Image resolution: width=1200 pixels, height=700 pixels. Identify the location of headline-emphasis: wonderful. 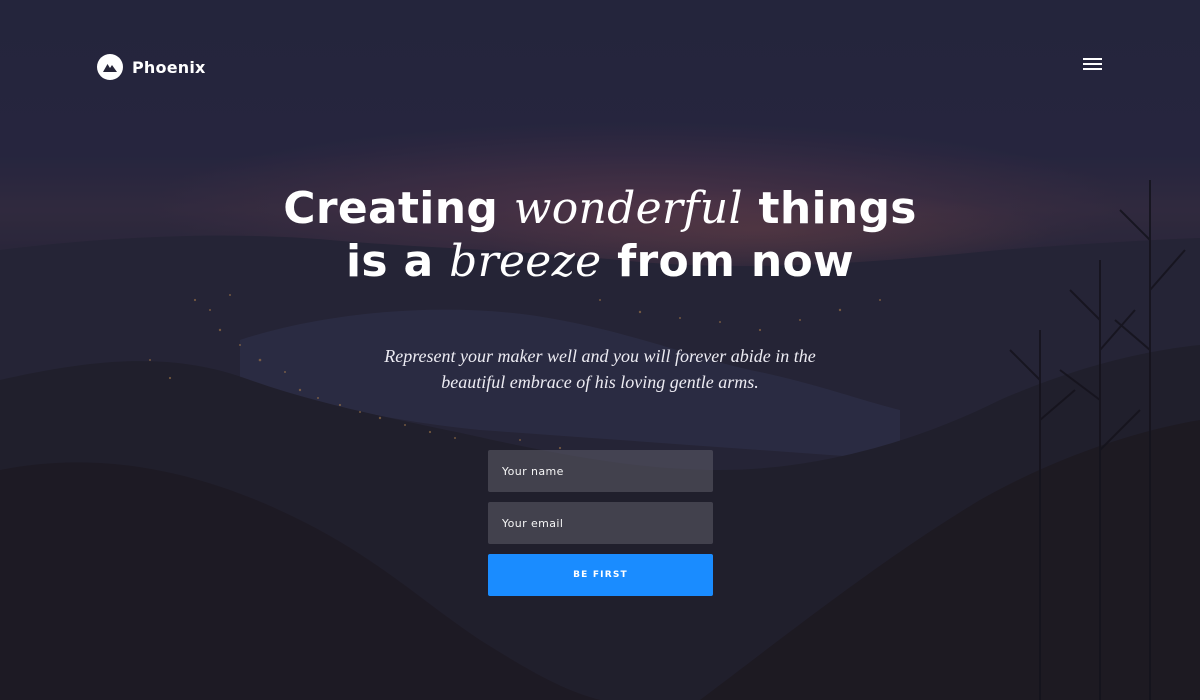
(628, 208).